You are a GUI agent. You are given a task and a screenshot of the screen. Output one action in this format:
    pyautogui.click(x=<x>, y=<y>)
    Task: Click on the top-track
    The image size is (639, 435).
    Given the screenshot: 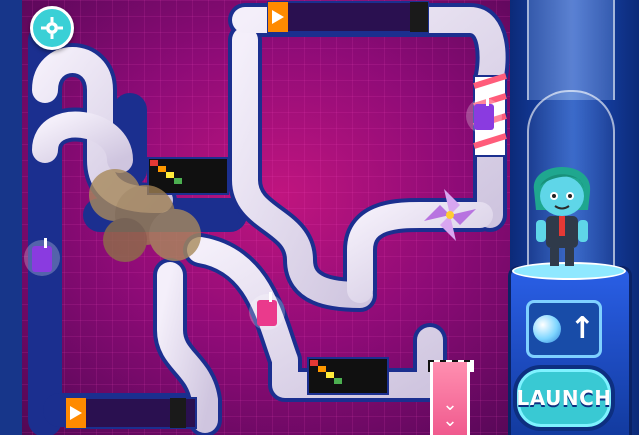 What is the action you would take?
    pyautogui.click(x=348, y=17)
    